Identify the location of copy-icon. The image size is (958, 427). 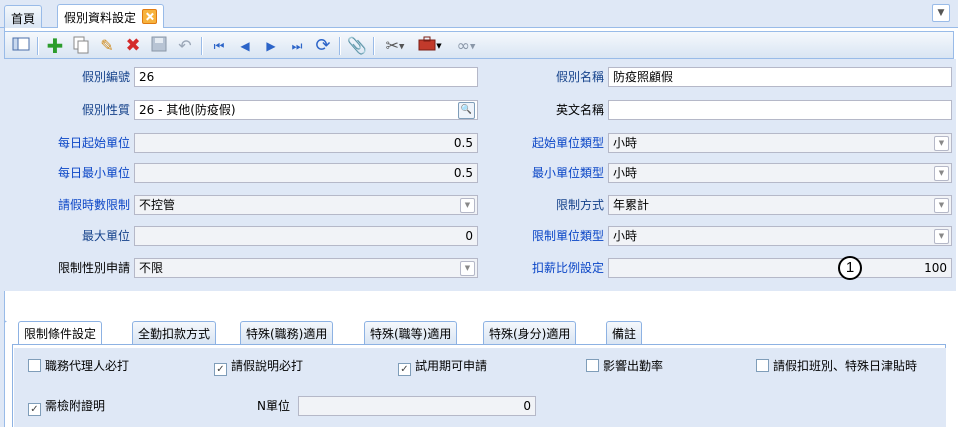
(81, 46).